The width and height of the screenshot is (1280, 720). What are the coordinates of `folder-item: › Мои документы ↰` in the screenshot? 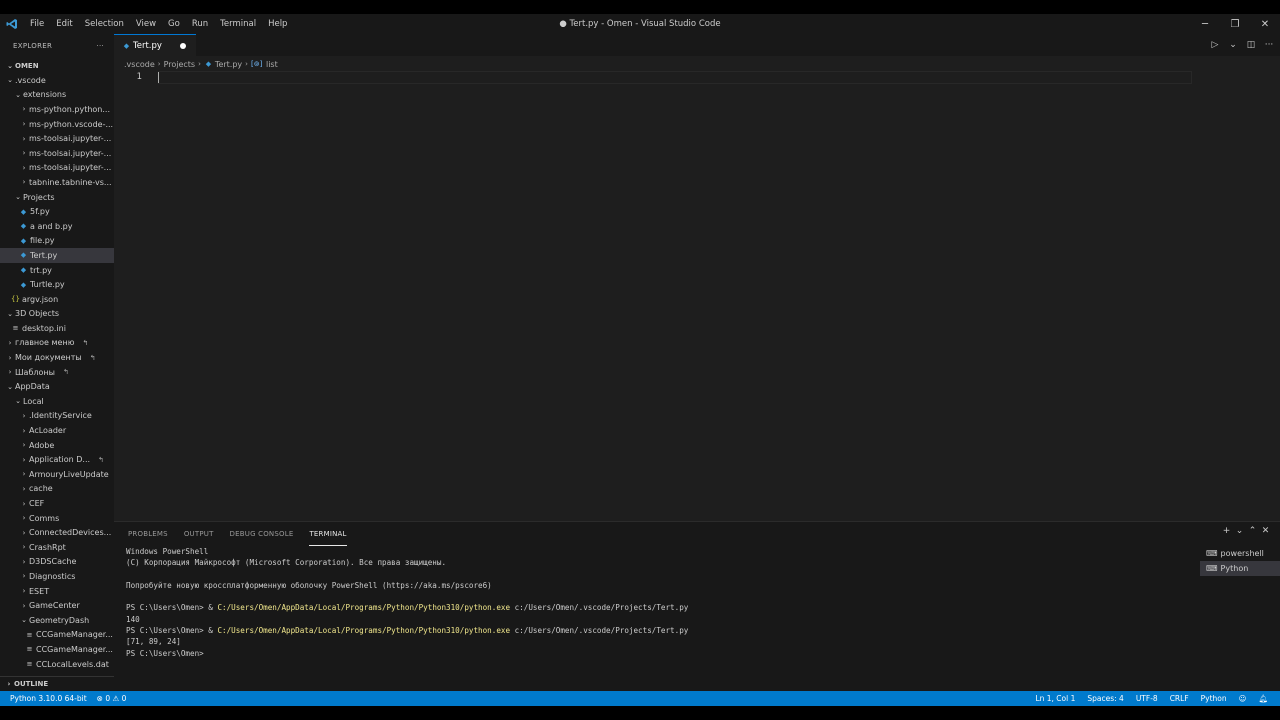 It's located at (57, 357).